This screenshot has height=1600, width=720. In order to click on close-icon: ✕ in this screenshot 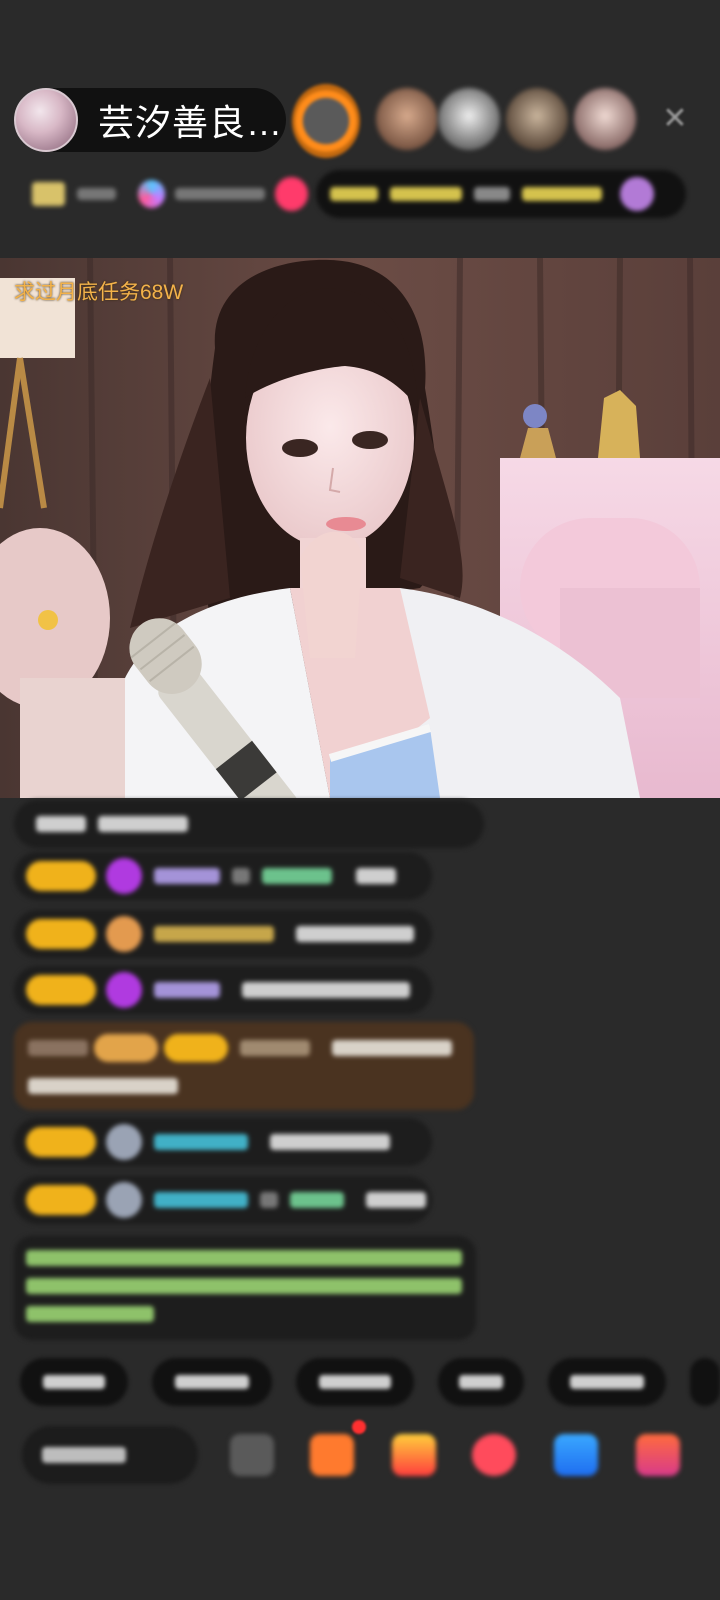, I will do `click(675, 119)`.